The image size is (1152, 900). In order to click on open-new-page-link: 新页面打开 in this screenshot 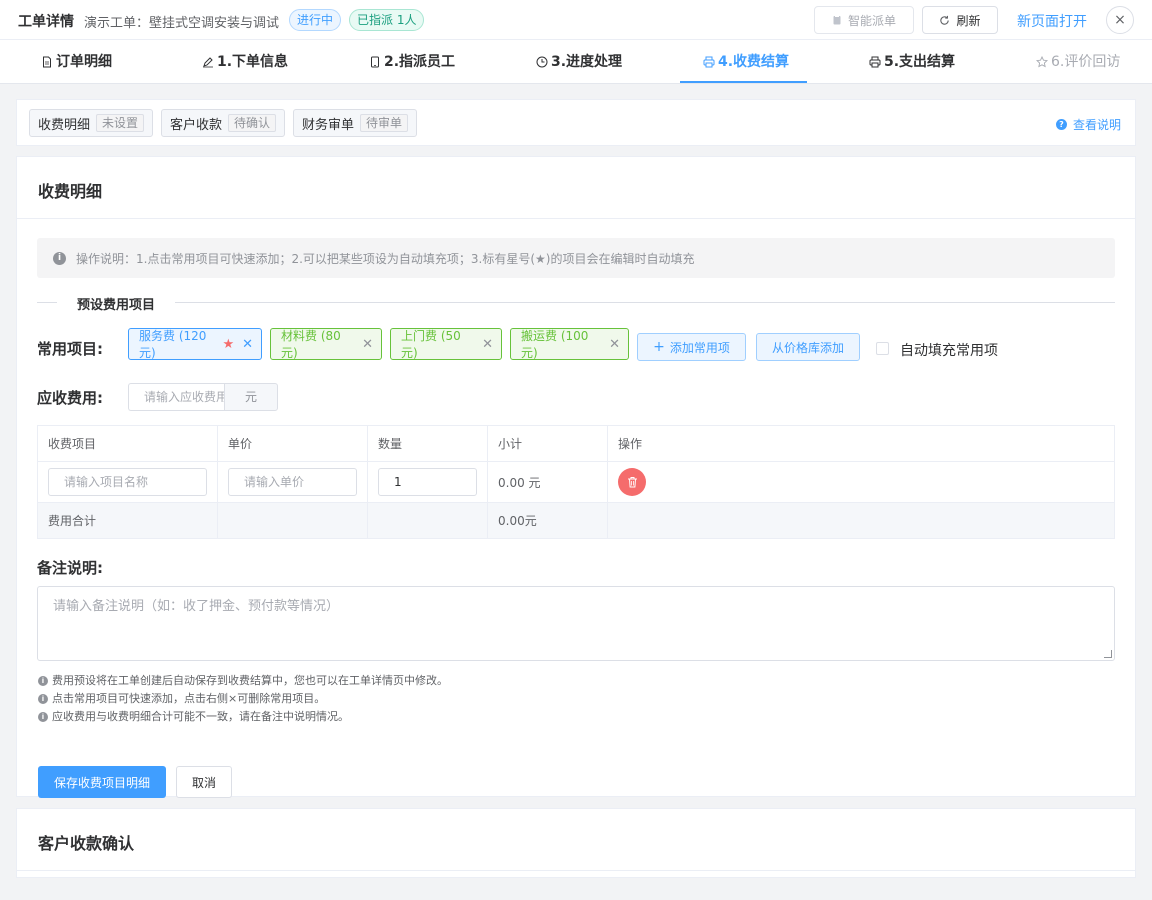, I will do `click(1052, 21)`.